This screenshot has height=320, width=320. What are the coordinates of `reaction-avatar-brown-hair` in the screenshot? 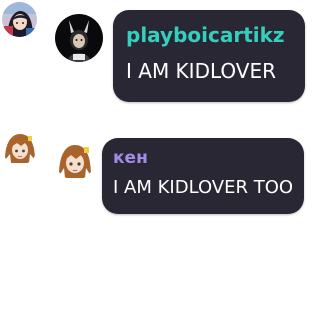 It's located at (19, 147).